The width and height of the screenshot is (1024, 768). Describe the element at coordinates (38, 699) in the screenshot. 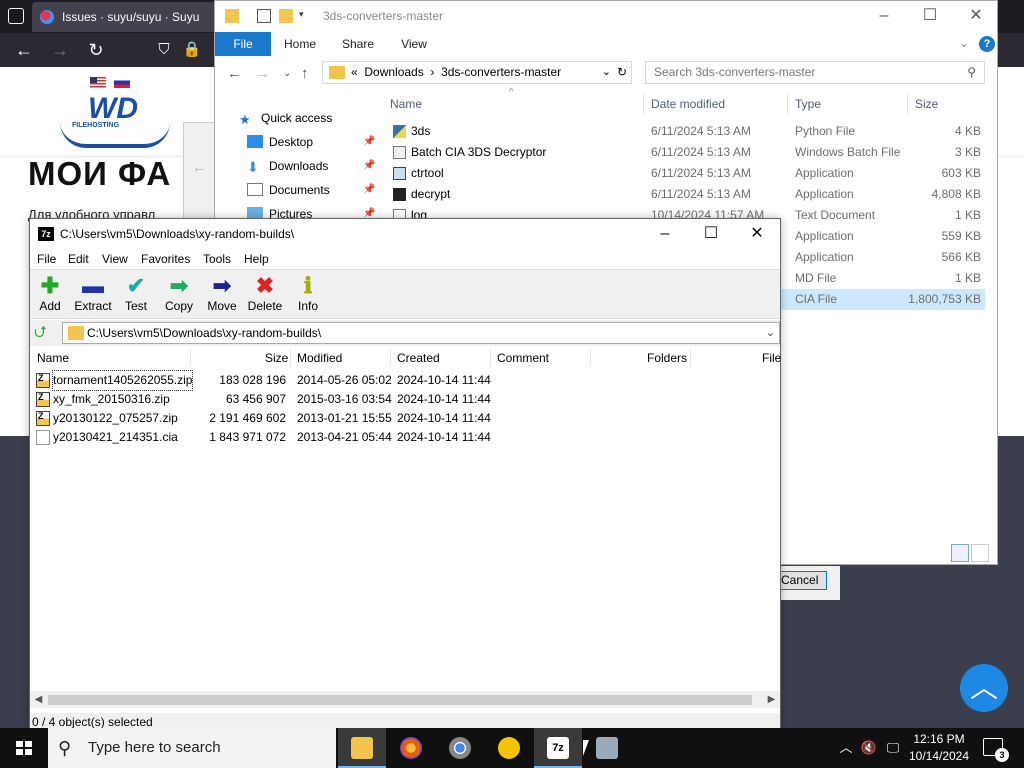

I see `scroll-left-icon: ◀` at that location.